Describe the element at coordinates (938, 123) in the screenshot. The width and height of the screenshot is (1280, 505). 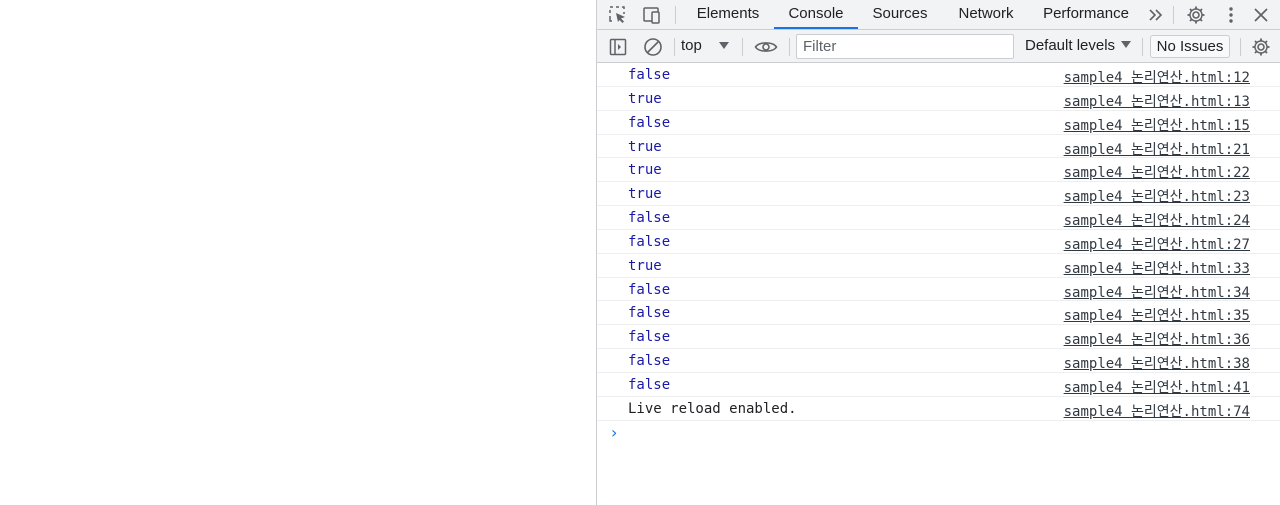
I see `console-message-row: false sample4 논리연산.html:15` at that location.